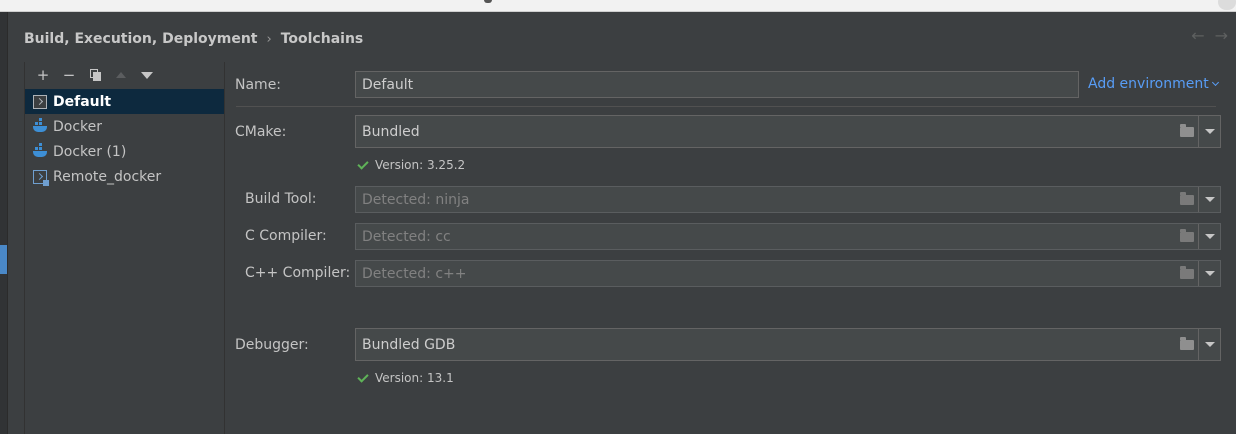  What do you see at coordinates (788, 344) in the screenshot?
I see `debugger-combo: Bundled GDB` at bounding box center [788, 344].